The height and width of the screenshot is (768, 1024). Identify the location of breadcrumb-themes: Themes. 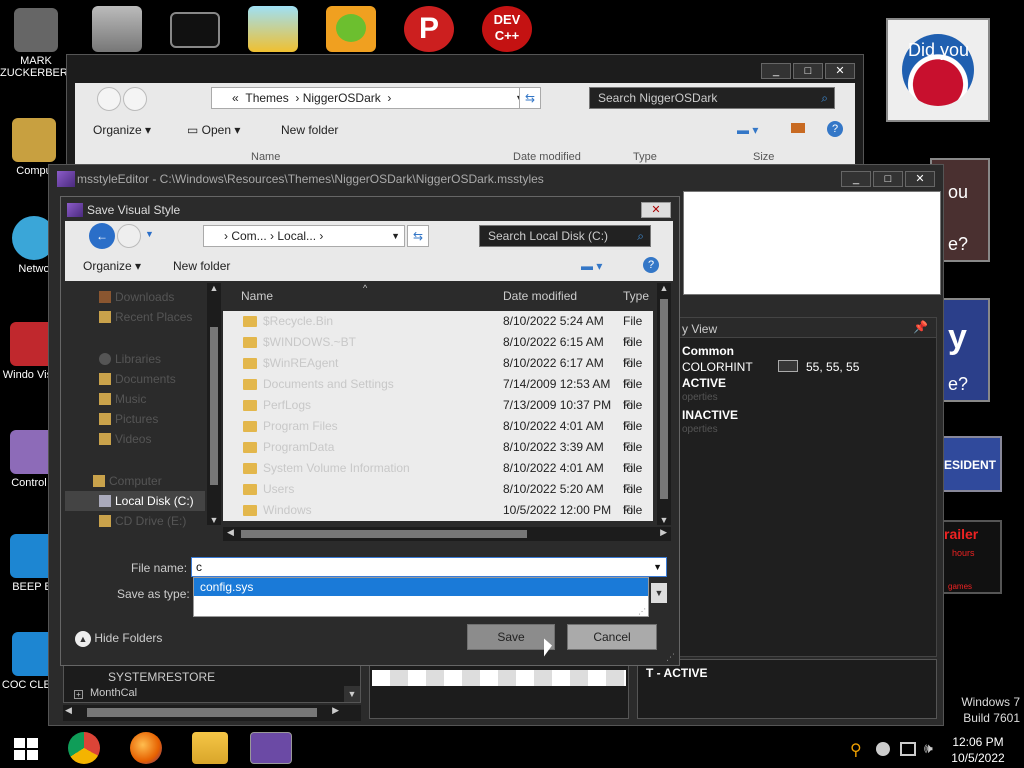
(266, 98).